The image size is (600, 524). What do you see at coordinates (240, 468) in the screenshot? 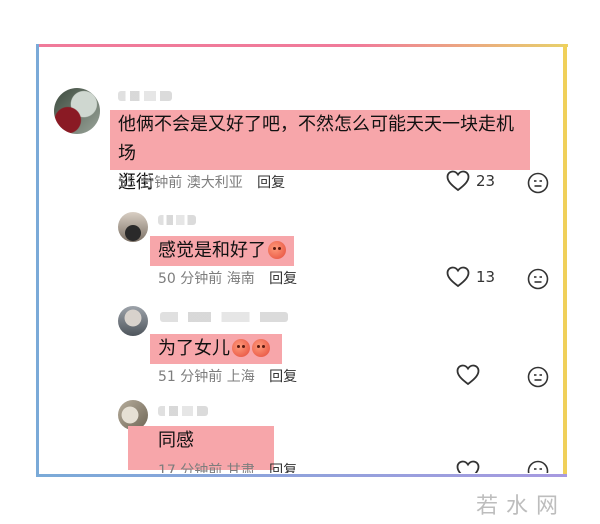
I see `comment-location: 甘肃` at bounding box center [240, 468].